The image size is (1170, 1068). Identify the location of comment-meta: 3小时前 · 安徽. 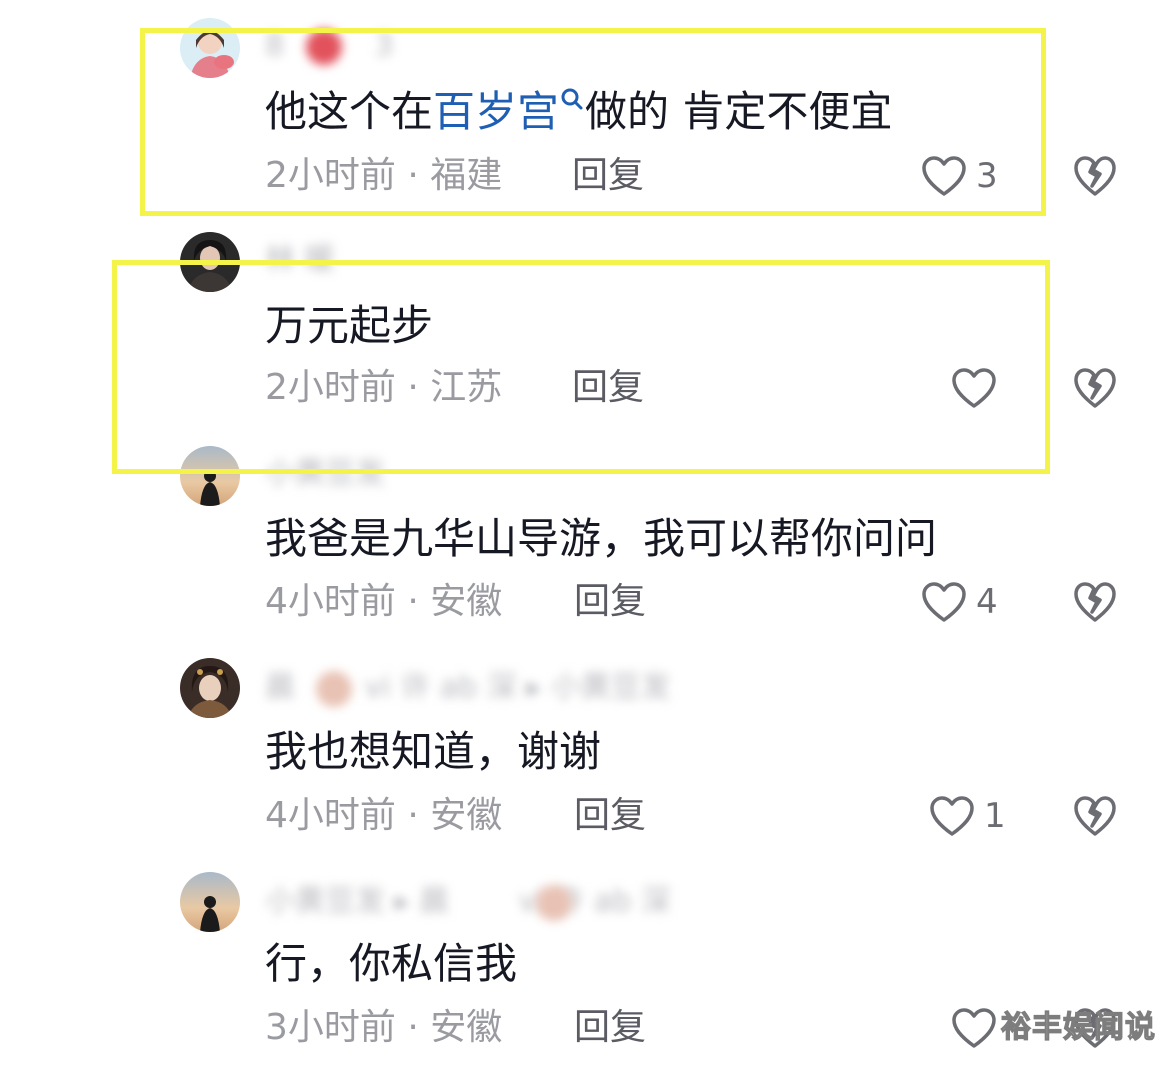
(384, 1027).